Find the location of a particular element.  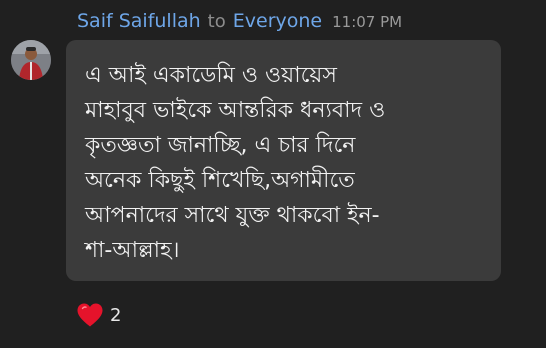

message-line: আপনাদের সাথে যুক্ত থাকবো ইন- is located at coordinates (232, 215).